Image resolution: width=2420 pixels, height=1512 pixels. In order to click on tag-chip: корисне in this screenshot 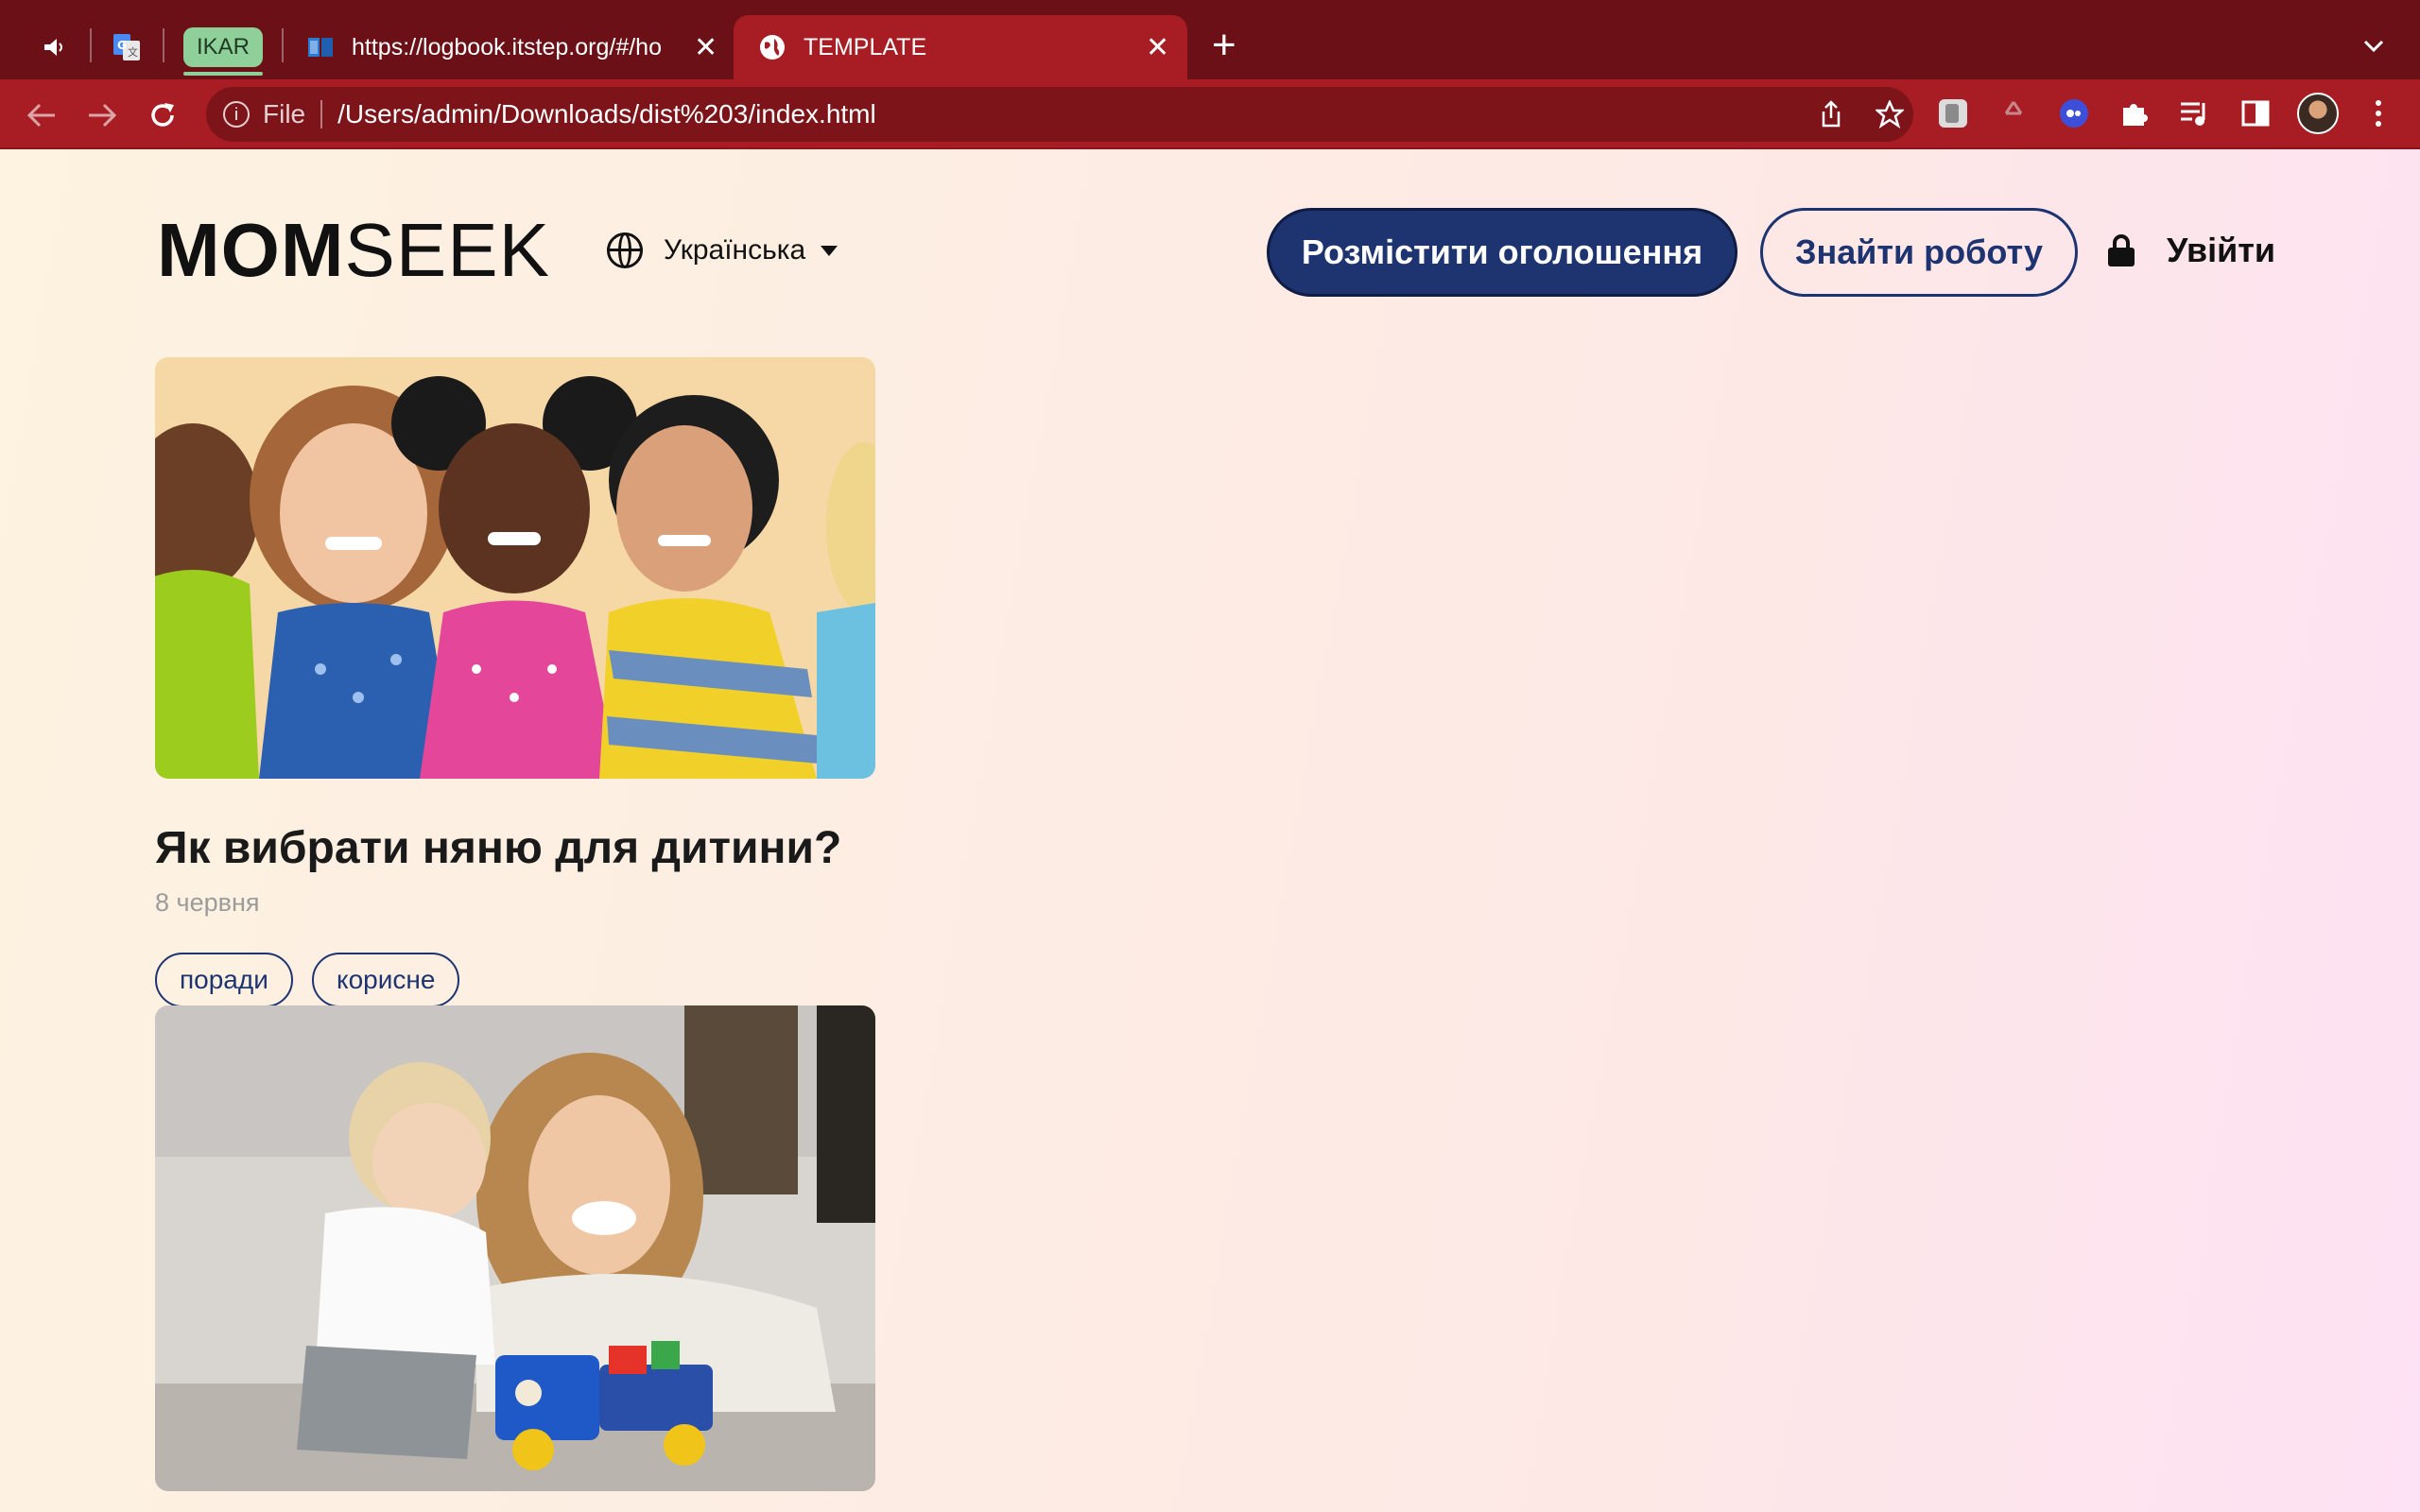, I will do `click(386, 980)`.